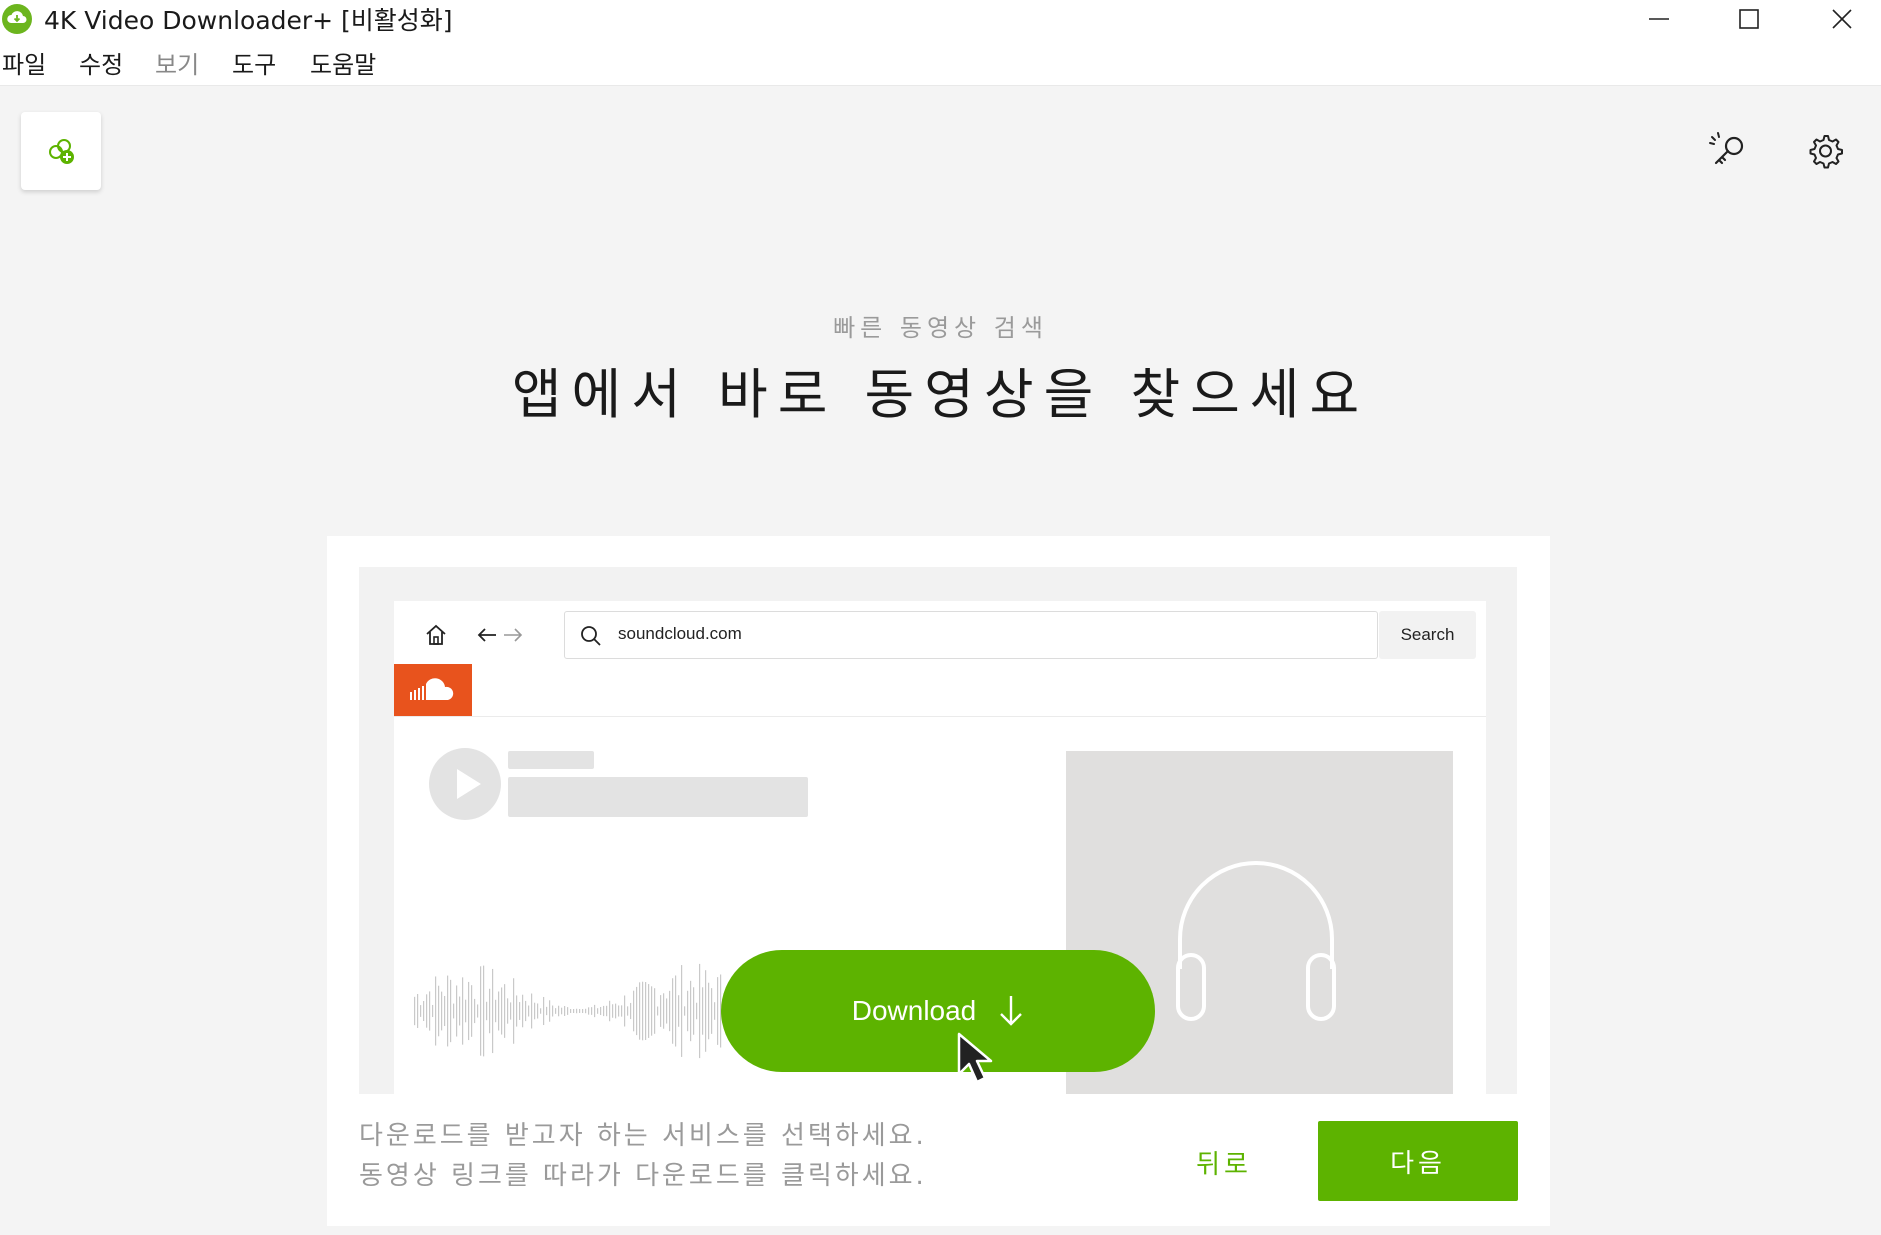  I want to click on maximize-button, so click(1749, 19).